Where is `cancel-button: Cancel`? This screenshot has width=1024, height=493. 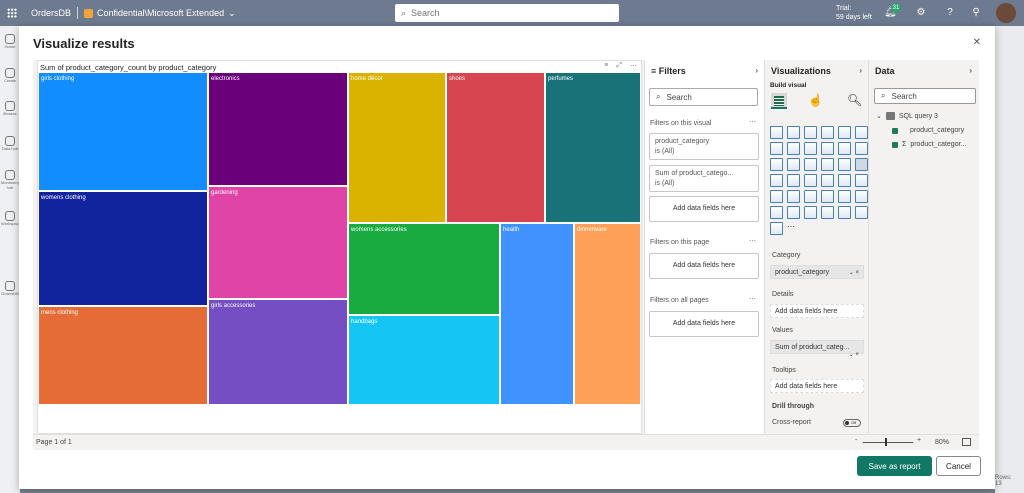
cancel-button: Cancel is located at coordinates (958, 466).